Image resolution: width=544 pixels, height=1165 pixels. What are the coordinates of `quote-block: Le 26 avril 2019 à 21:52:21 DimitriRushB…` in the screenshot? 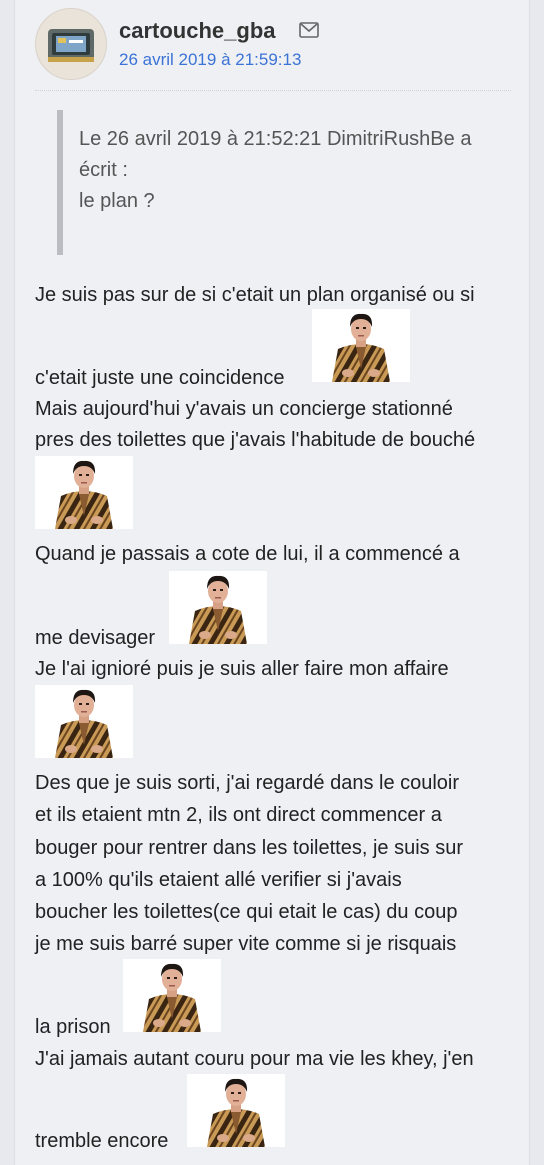 It's located at (285, 182).